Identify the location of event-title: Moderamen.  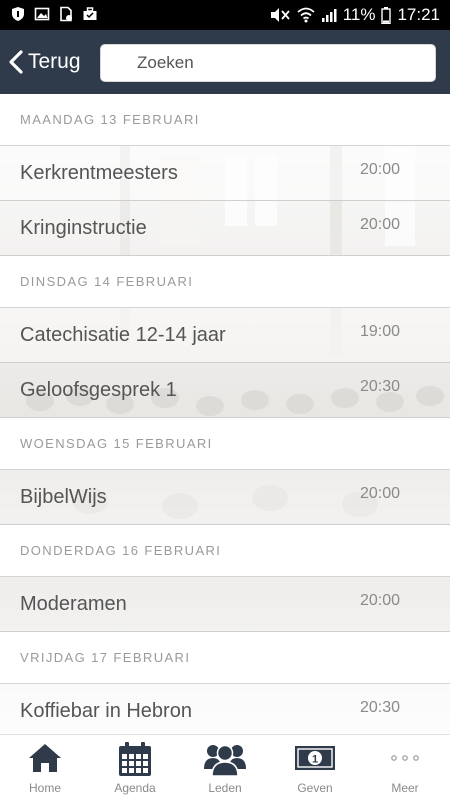
(73, 604).